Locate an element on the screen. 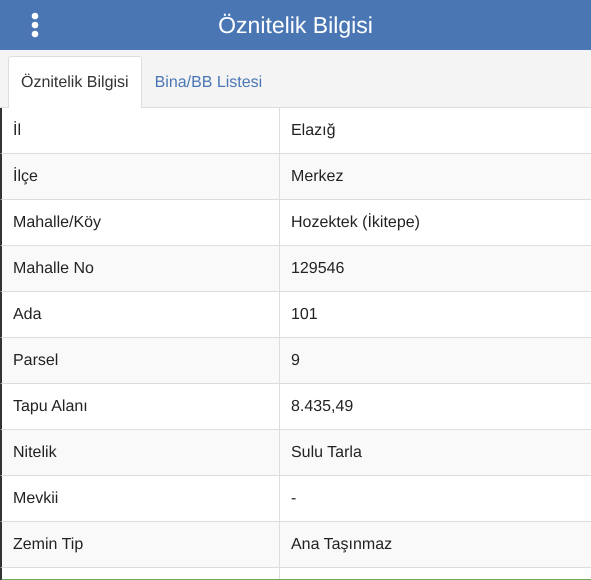 The width and height of the screenshot is (591, 580). table-cell-text: Mahalle/Köy is located at coordinates (57, 222).